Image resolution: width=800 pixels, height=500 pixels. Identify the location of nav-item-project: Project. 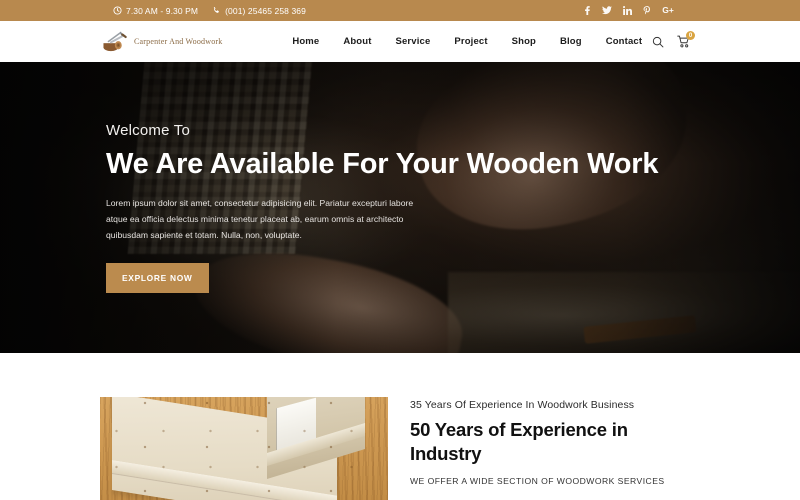
(470, 41).